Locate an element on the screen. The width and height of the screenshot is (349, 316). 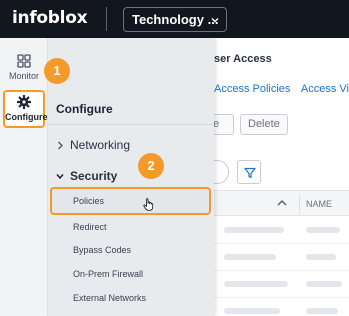
rail-item-label: Configure is located at coordinates (26, 117).